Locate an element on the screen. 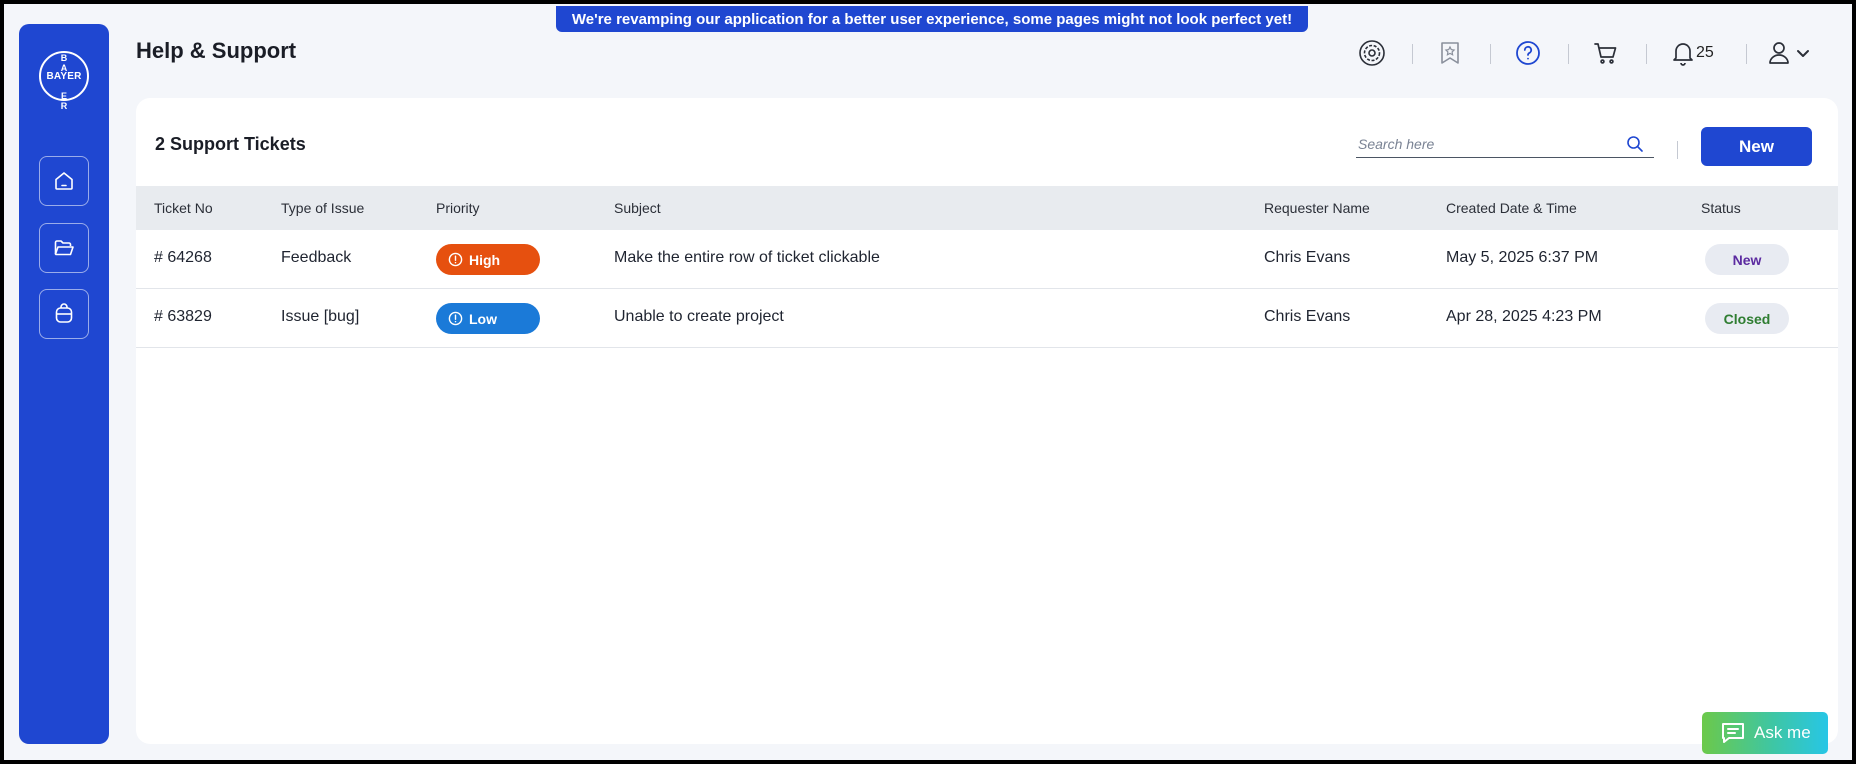 The image size is (1856, 764). column-header-requester: Requester Name is located at coordinates (1317, 208).